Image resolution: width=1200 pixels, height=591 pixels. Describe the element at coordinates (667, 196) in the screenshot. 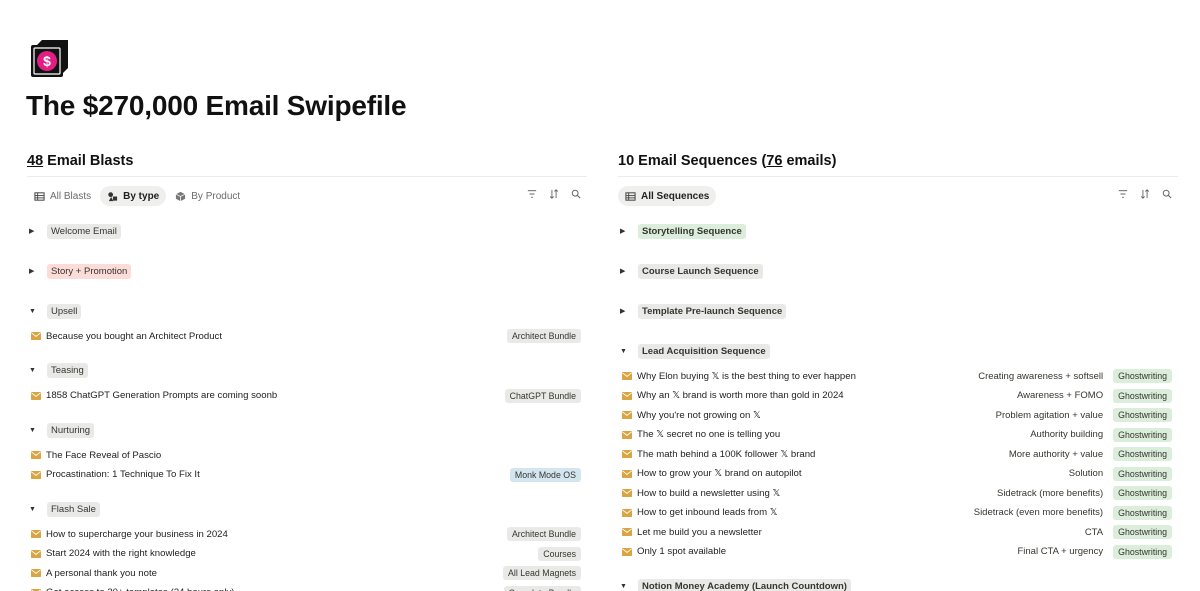

I see `view-tab-all-sequences: All Sequences` at that location.